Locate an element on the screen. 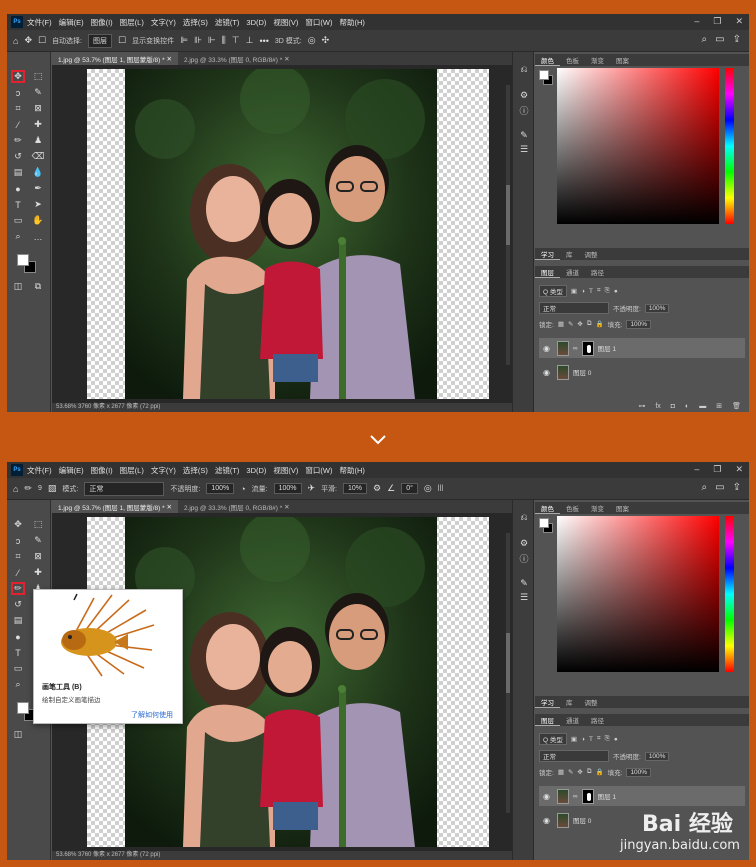 This screenshot has width=756, height=867. pen-tool-icon: ✒ is located at coordinates (38, 188).